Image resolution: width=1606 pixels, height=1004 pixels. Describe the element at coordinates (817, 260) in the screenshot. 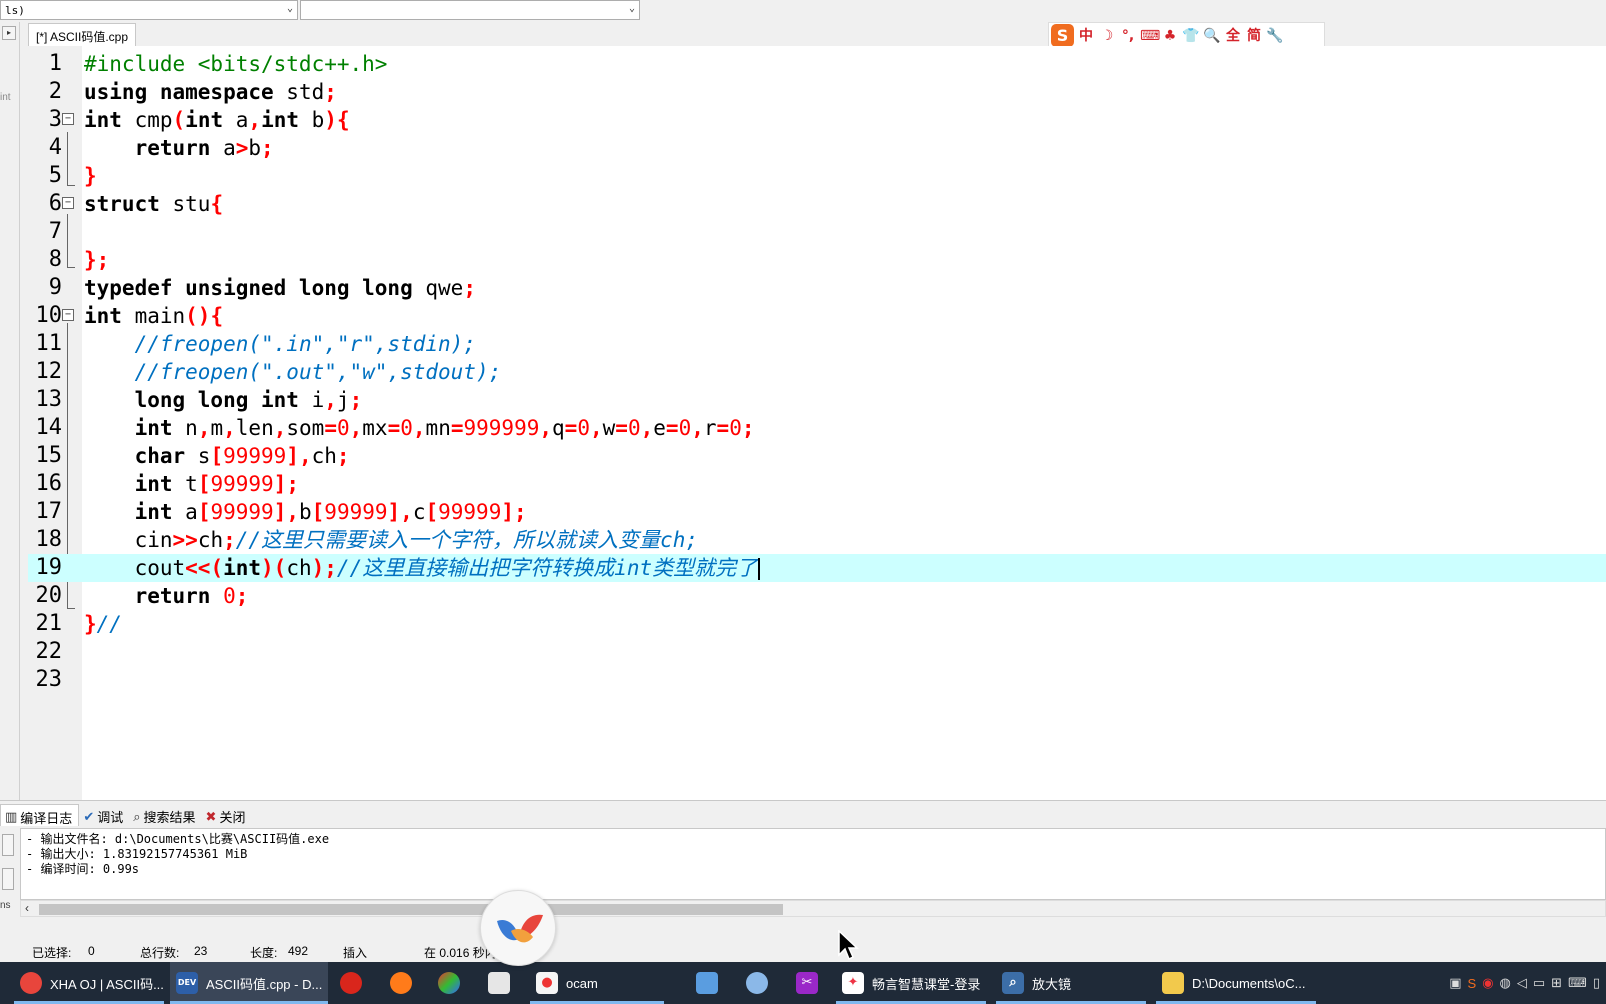

I see `code-line: 8 };` at that location.